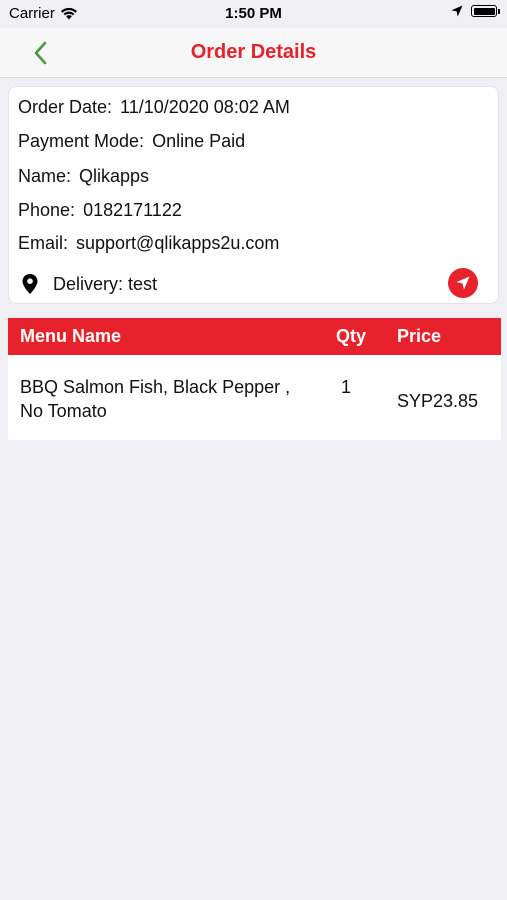 This screenshot has height=900, width=507. What do you see at coordinates (45, 176) in the screenshot?
I see `name-label: Name:` at bounding box center [45, 176].